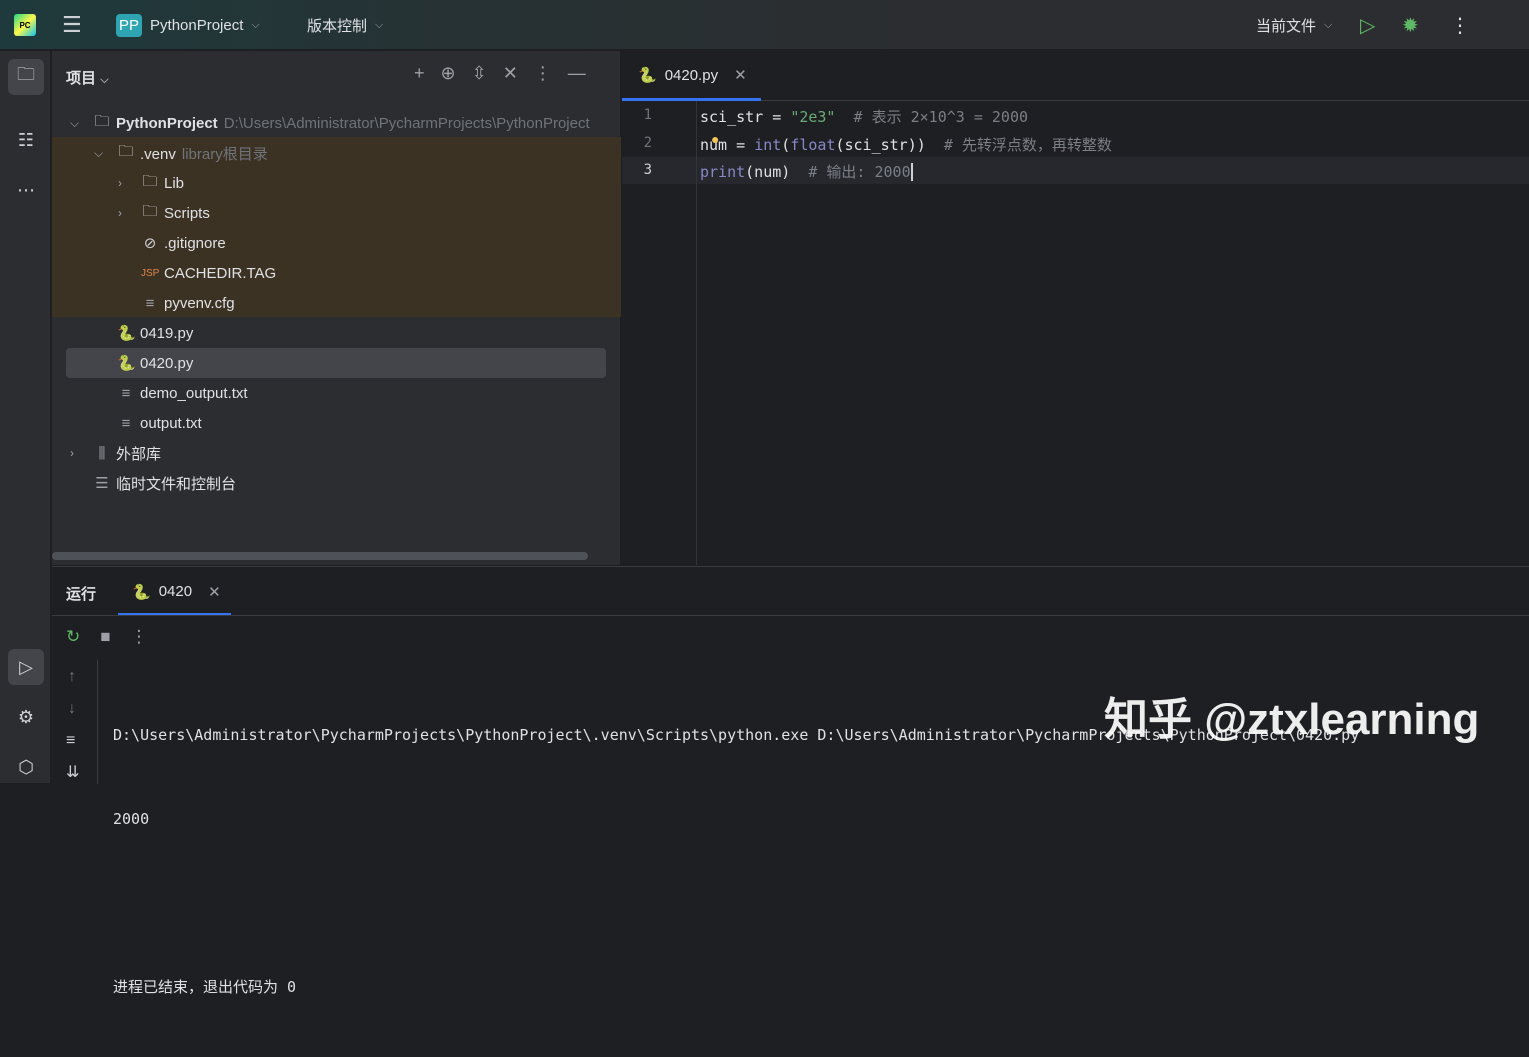  I want to click on project-folder-icon: 🗀, so click(26, 77).